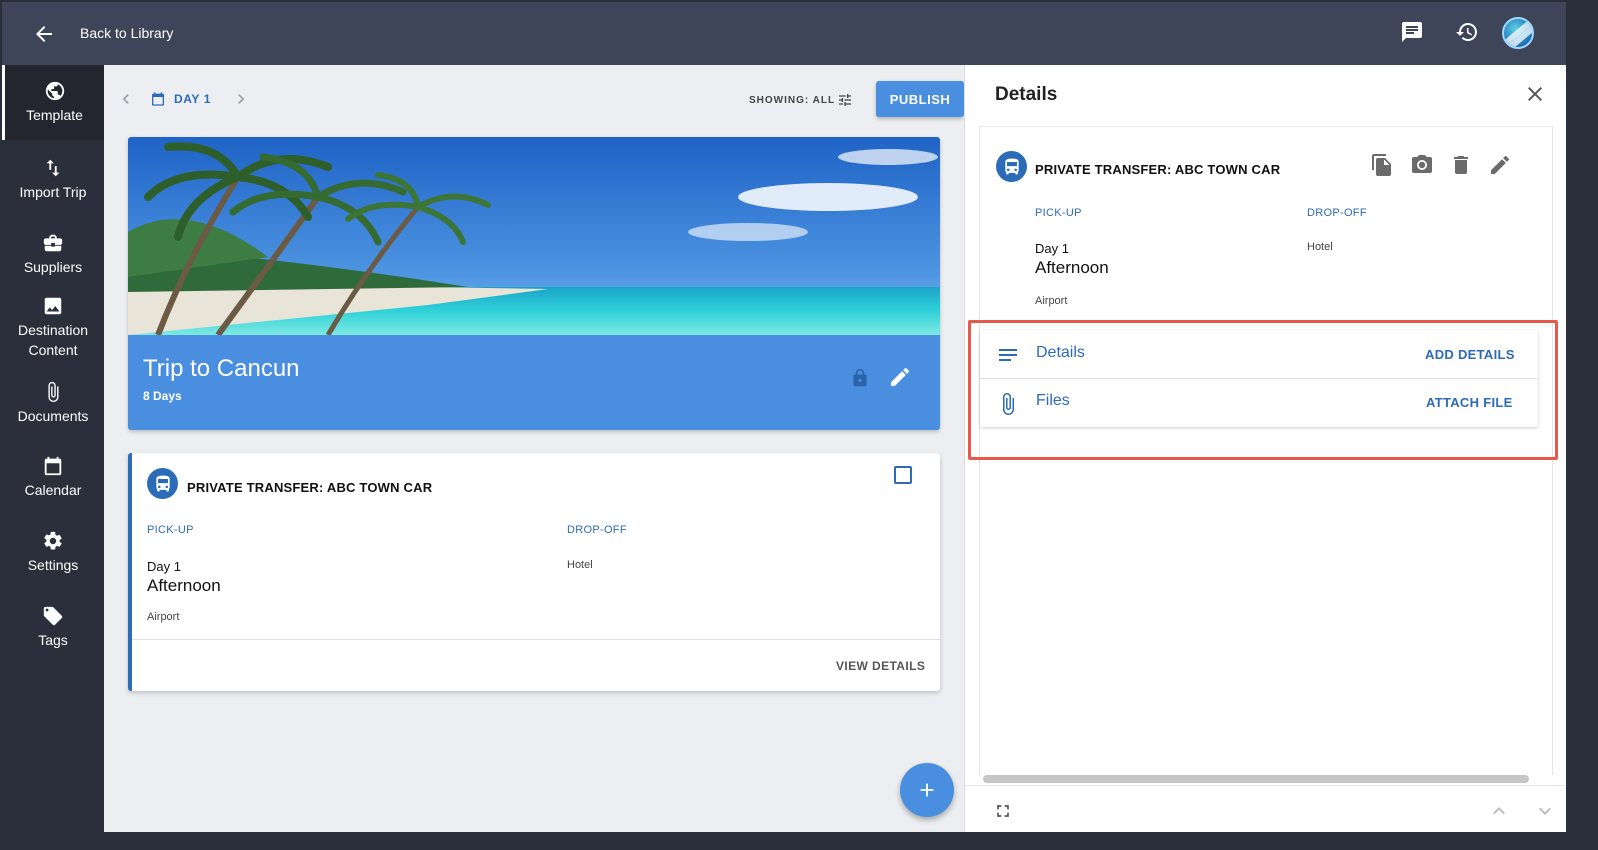 The height and width of the screenshot is (850, 1598). What do you see at coordinates (53, 179) in the screenshot?
I see `sidebar-item-import-trip: Import Trip` at bounding box center [53, 179].